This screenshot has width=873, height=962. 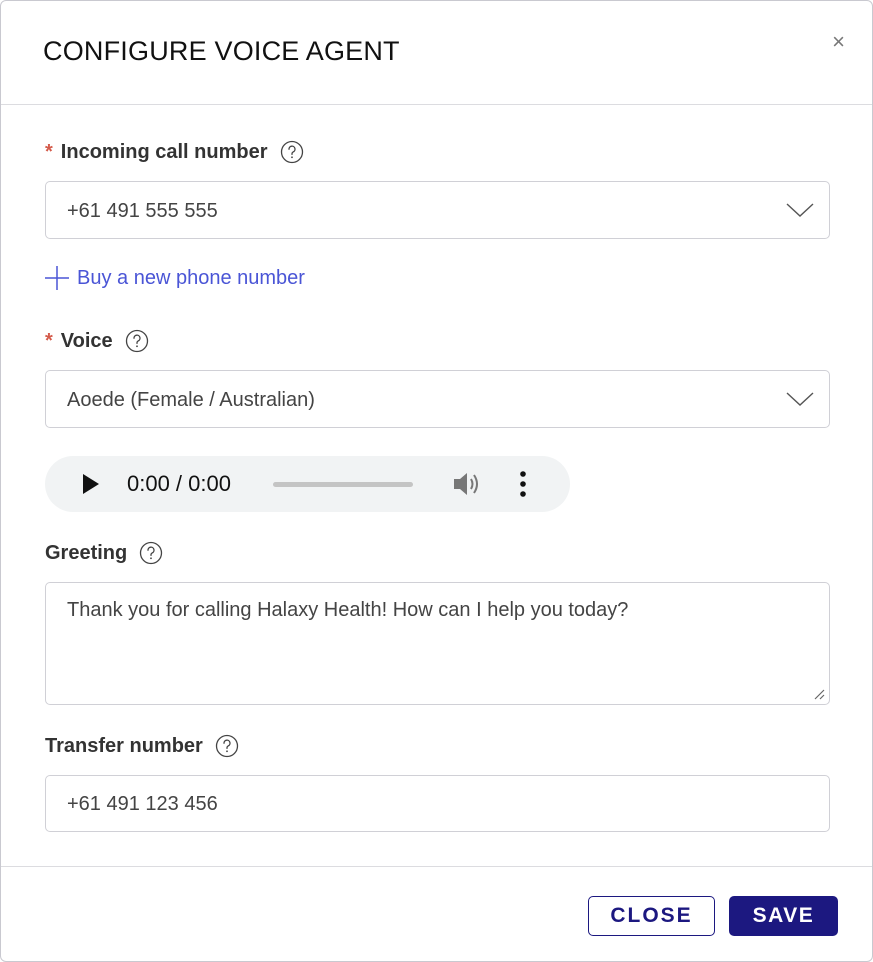 What do you see at coordinates (437, 803) in the screenshot?
I see `transfer-number-input: +61 491 123 456` at bounding box center [437, 803].